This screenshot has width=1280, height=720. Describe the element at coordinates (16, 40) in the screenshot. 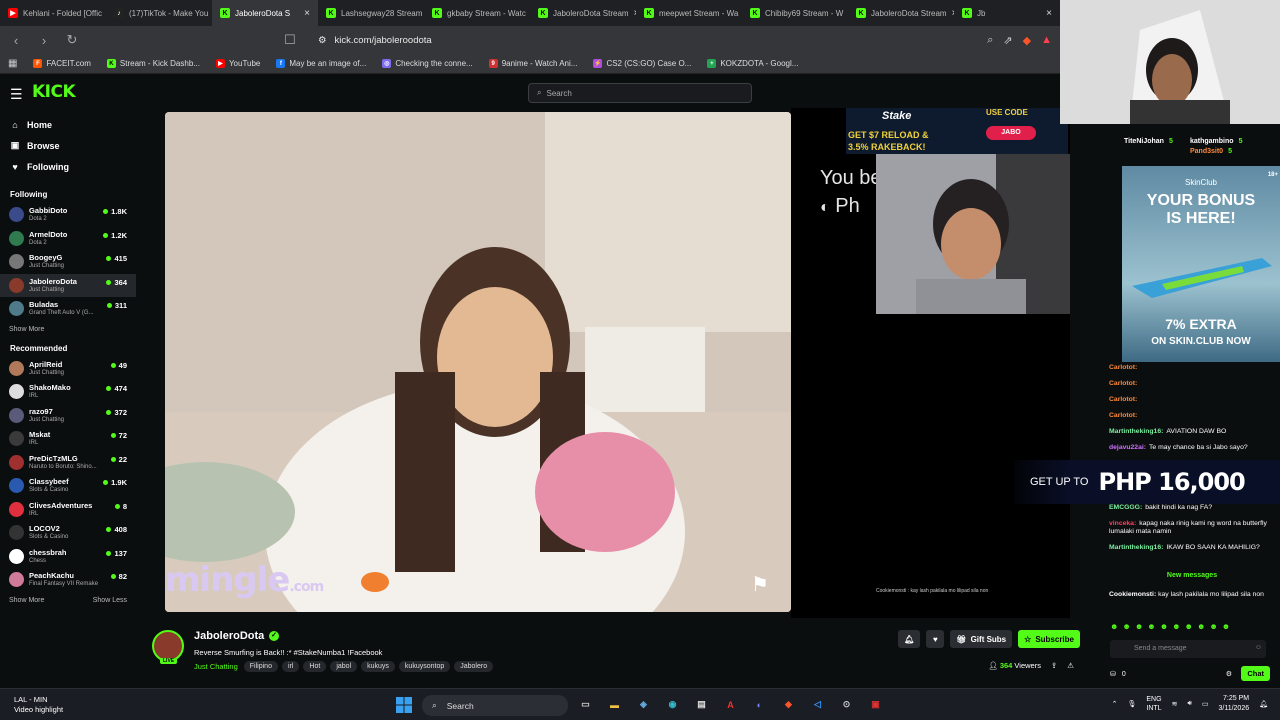

I see `back-icon: ‹` at that location.